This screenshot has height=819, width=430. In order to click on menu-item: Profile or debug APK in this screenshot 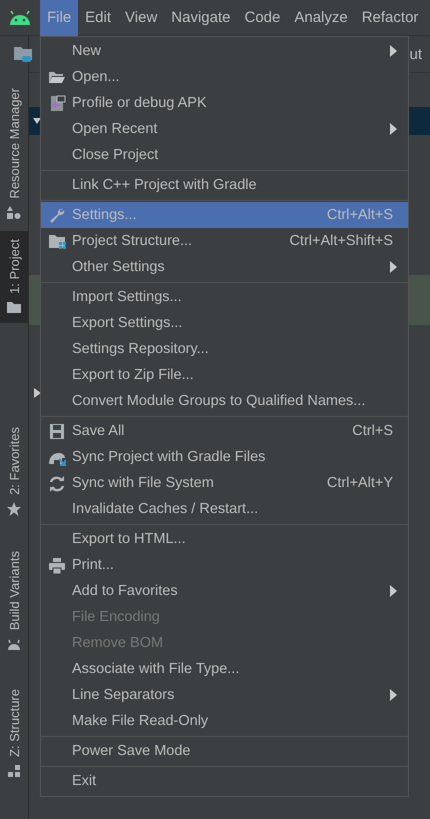, I will do `click(224, 103)`.